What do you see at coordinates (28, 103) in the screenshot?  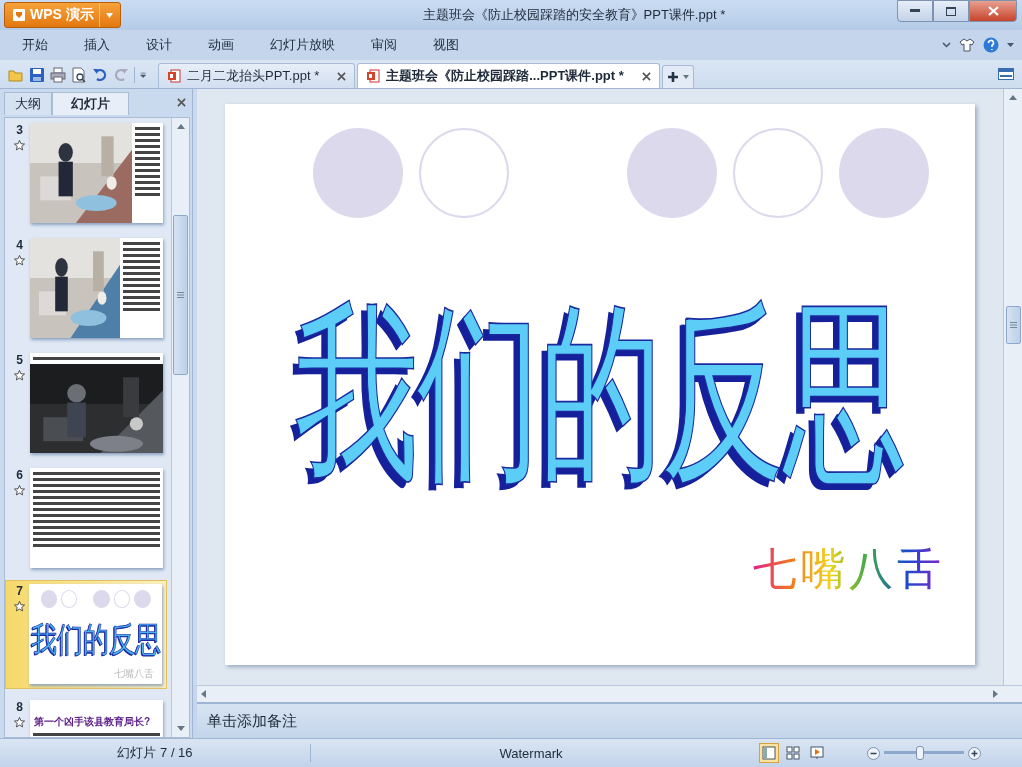 I see `panel-tab: 大纲` at bounding box center [28, 103].